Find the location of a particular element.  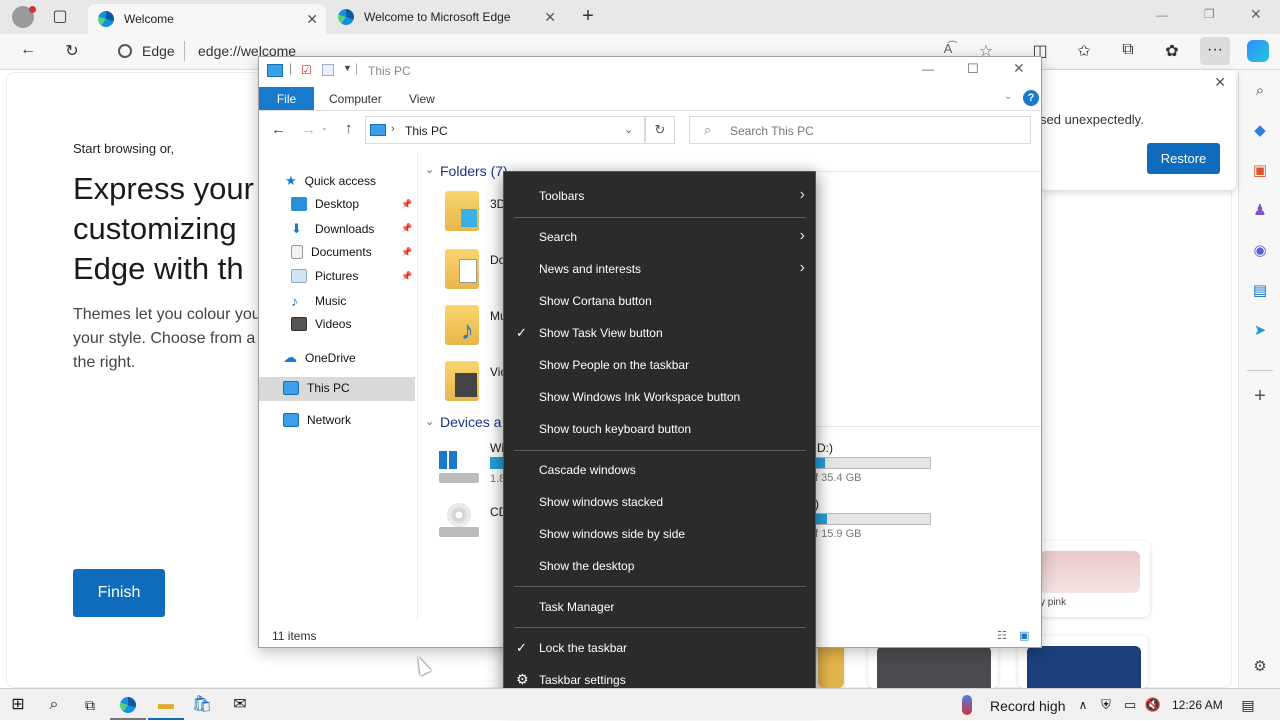

windows-start-icon: ⊞ is located at coordinates (18, 705).